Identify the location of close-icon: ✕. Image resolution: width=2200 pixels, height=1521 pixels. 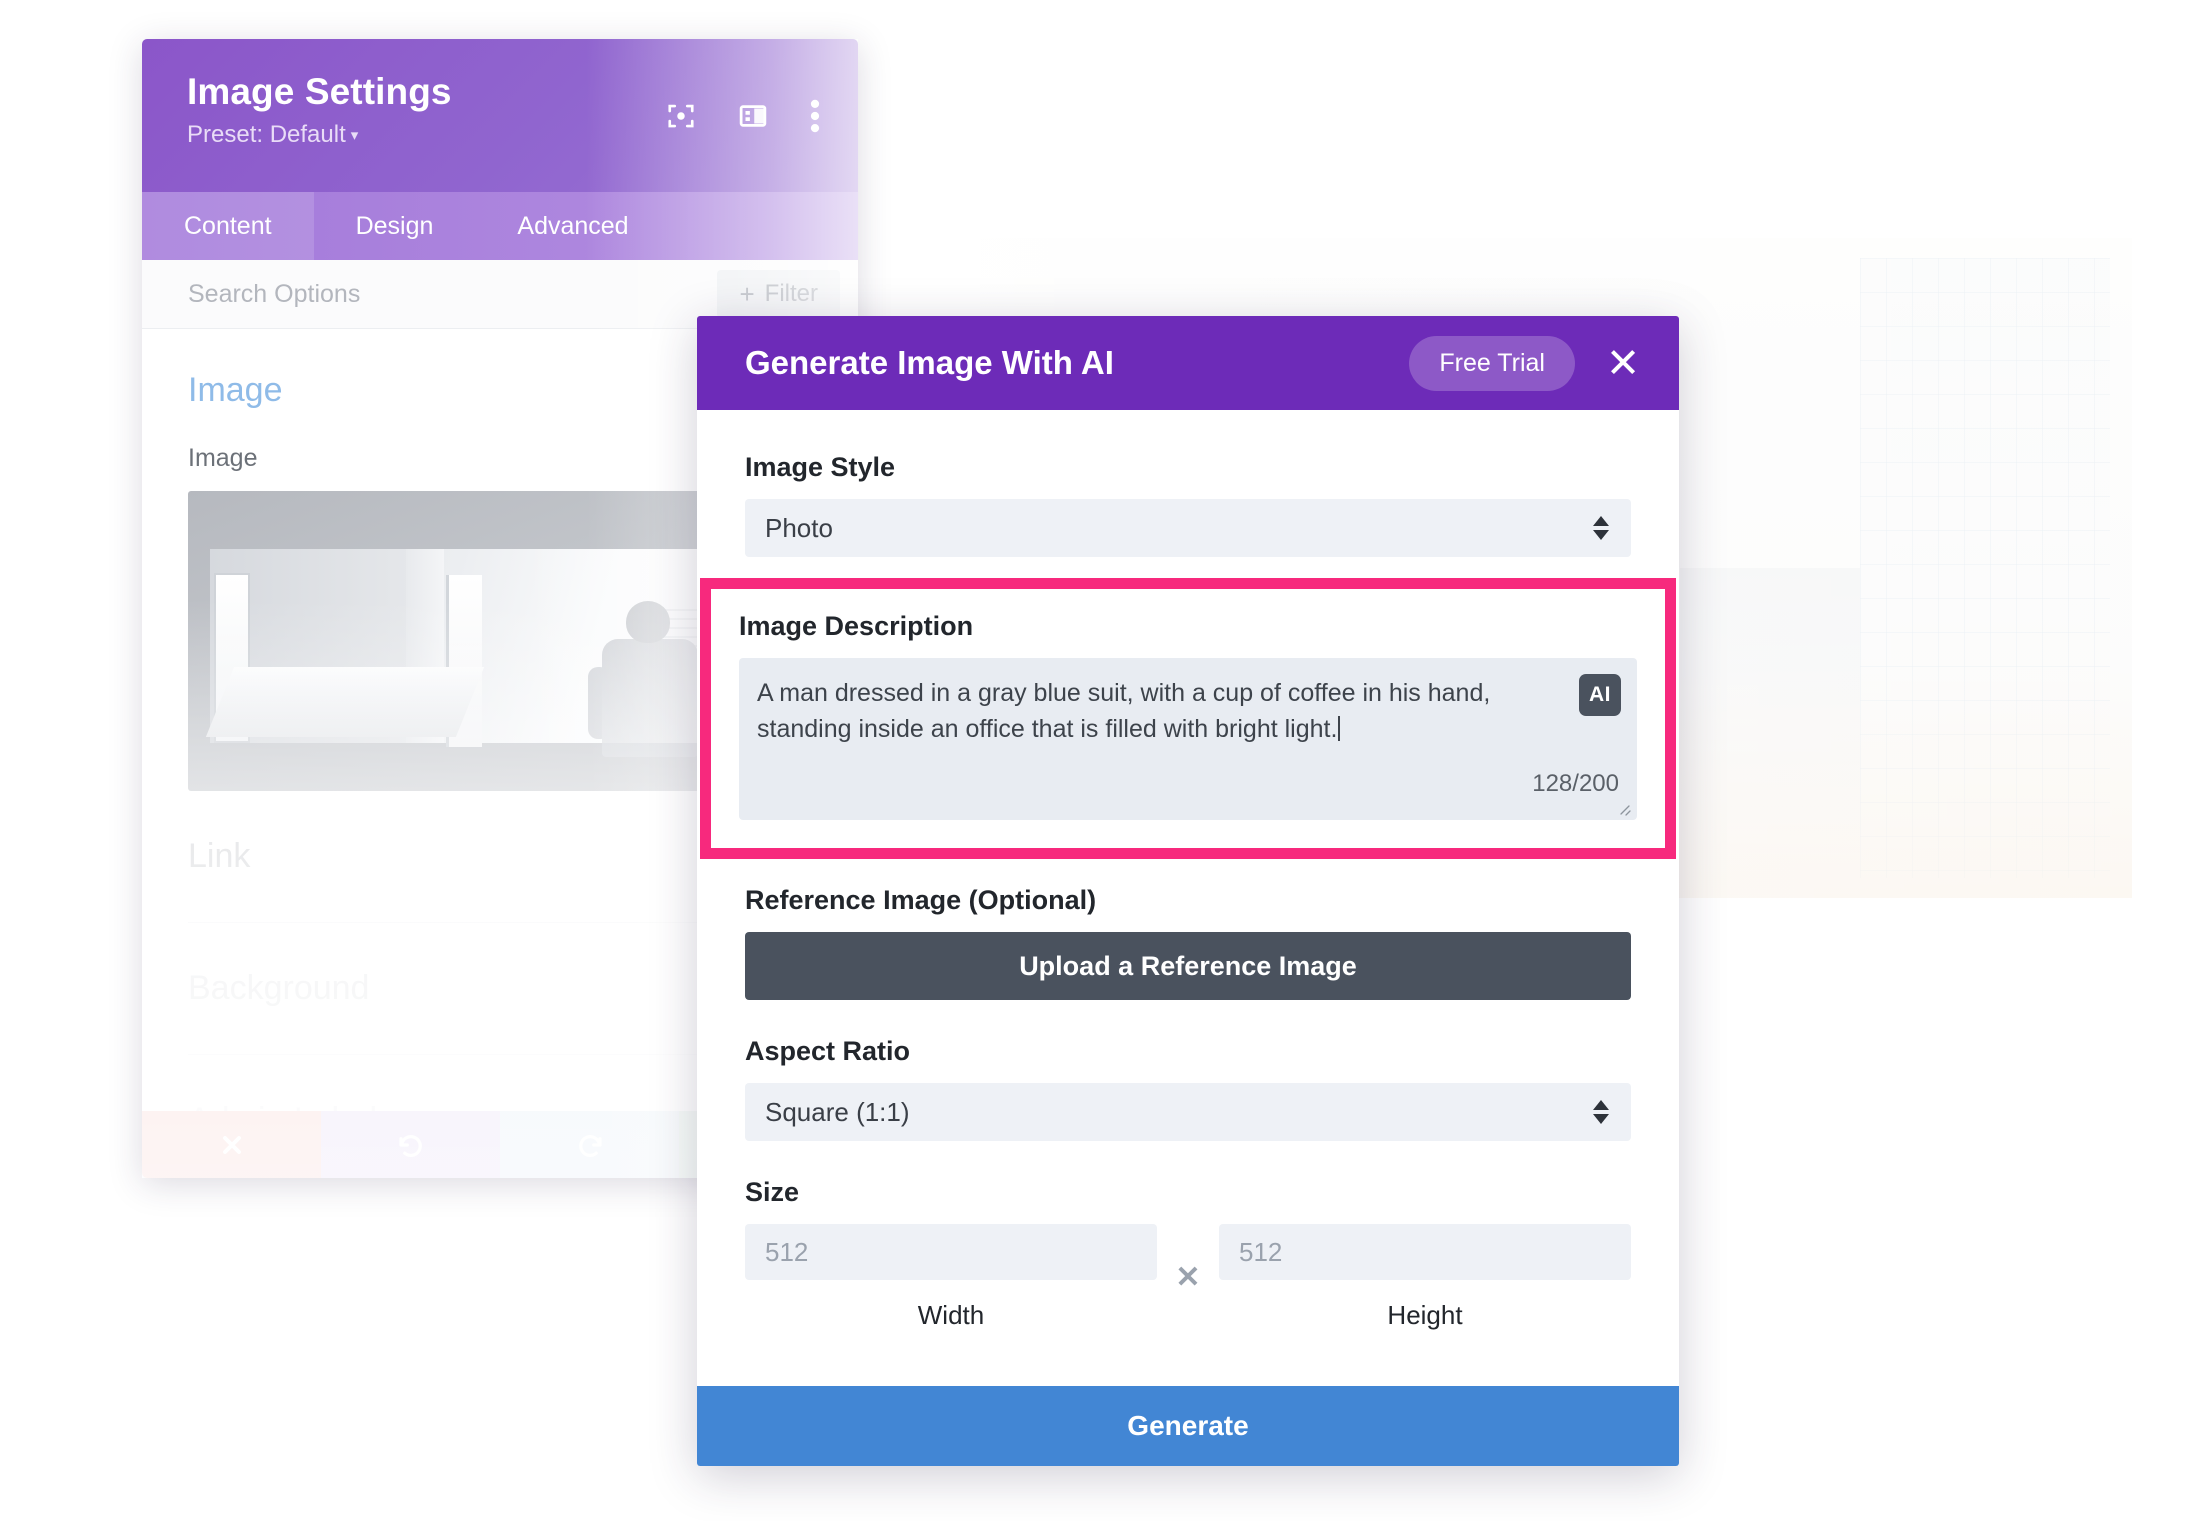
(1623, 363).